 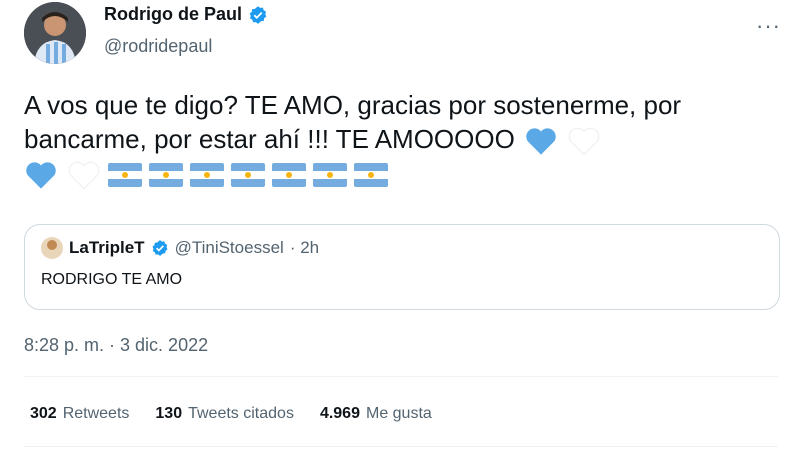 What do you see at coordinates (107, 247) in the screenshot?
I see `quoted-author-name: LaTripleT` at bounding box center [107, 247].